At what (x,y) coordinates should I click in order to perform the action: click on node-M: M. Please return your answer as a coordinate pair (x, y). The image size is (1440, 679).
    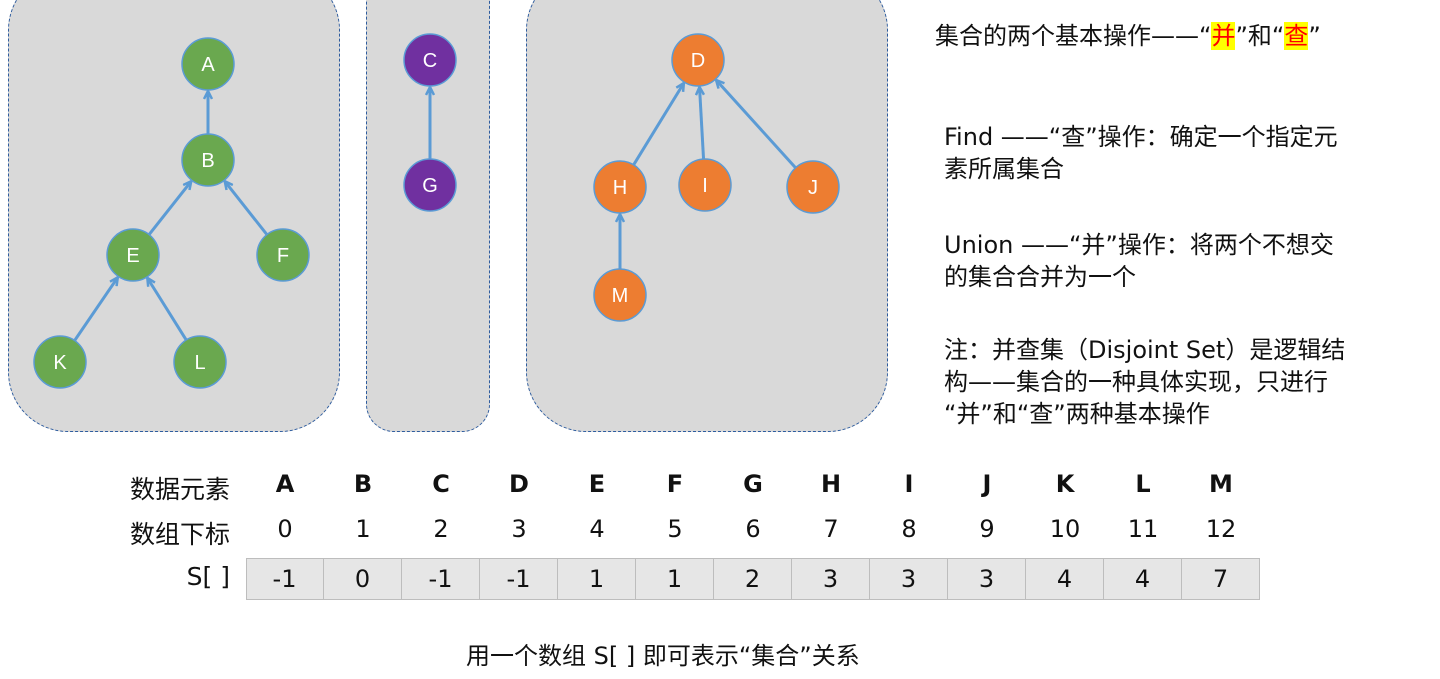
    Looking at the image, I should click on (620, 295).